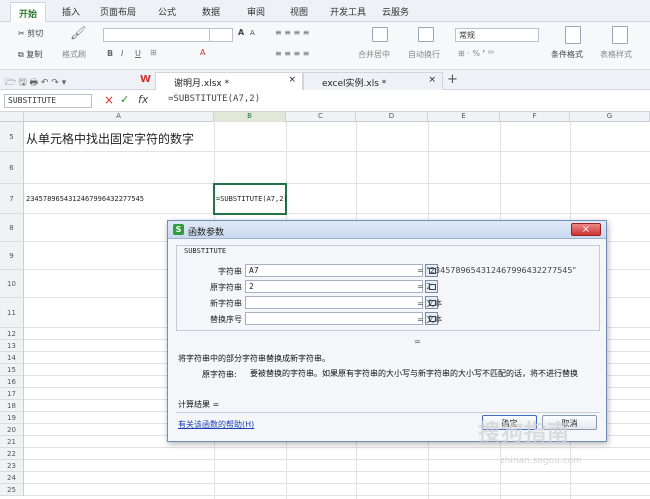 Image resolution: width=650 pixels, height=499 pixels. Describe the element at coordinates (12, 334) in the screenshot. I see `row-header: 12` at that location.